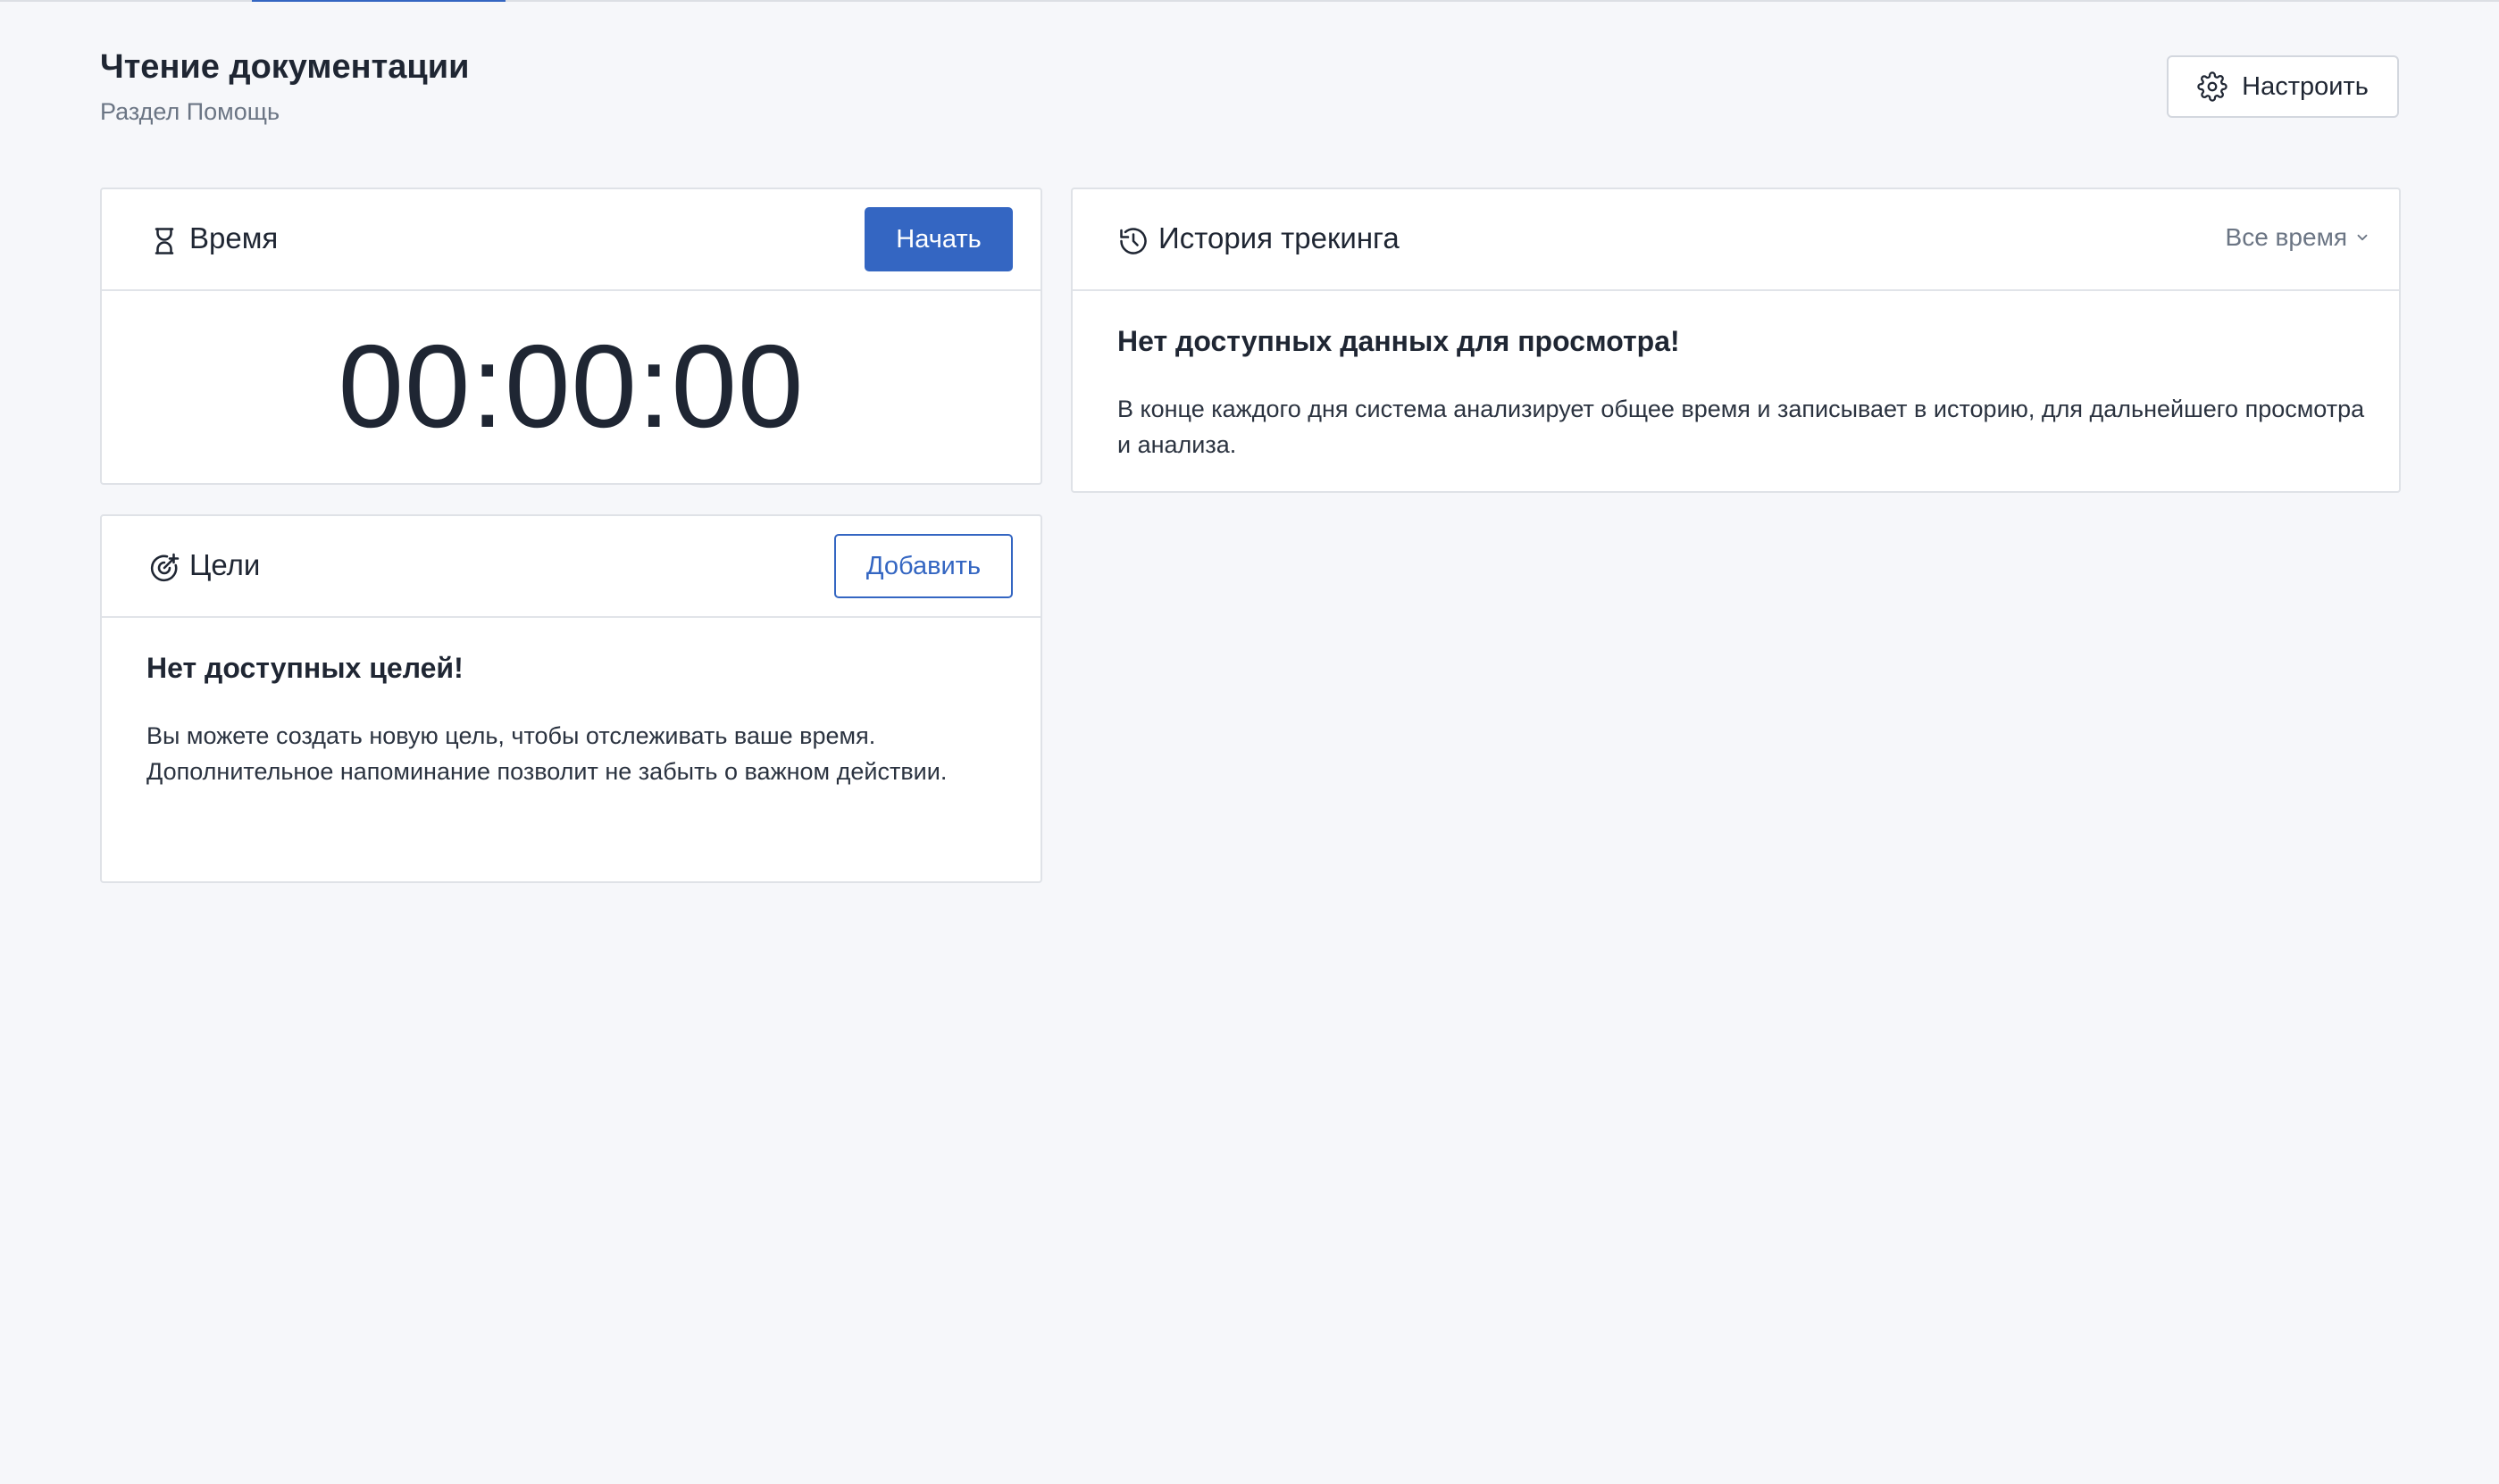 The width and height of the screenshot is (2499, 1484). What do you see at coordinates (939, 239) in the screenshot?
I see `start-button: Начать` at bounding box center [939, 239].